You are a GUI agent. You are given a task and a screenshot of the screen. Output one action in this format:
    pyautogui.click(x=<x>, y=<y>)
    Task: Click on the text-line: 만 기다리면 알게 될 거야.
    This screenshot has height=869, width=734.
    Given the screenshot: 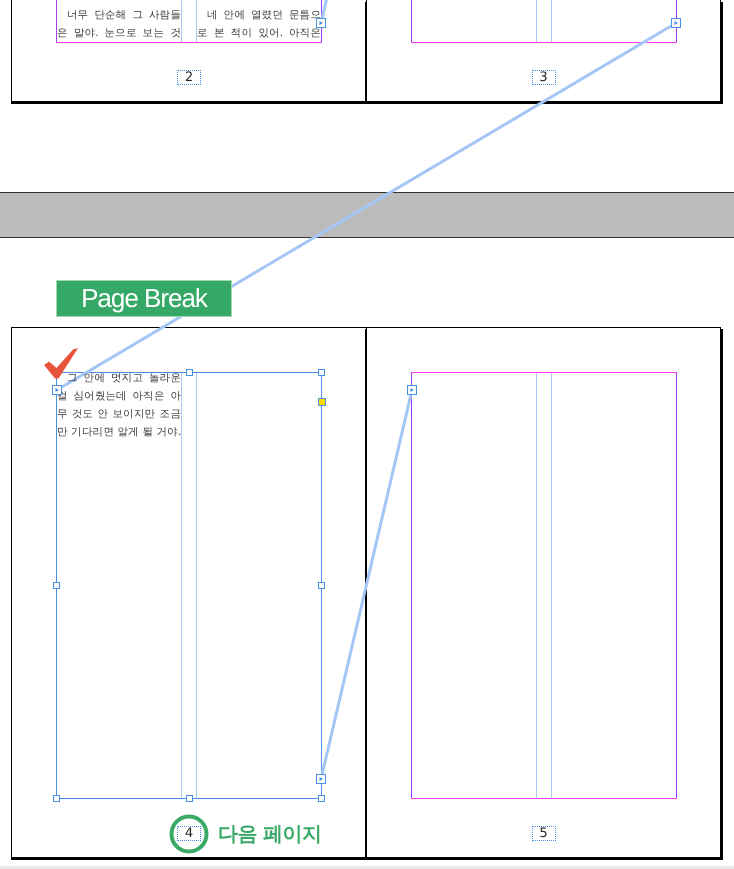 What is the action you would take?
    pyautogui.click(x=119, y=432)
    